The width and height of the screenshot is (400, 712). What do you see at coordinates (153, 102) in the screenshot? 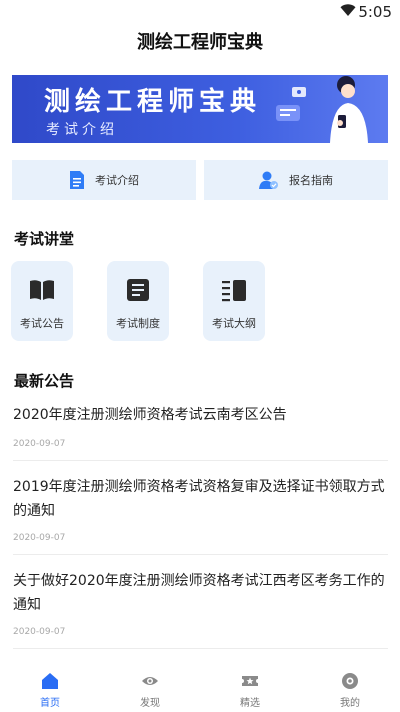
I see `banner-title: 测绘工程师宝典` at bounding box center [153, 102].